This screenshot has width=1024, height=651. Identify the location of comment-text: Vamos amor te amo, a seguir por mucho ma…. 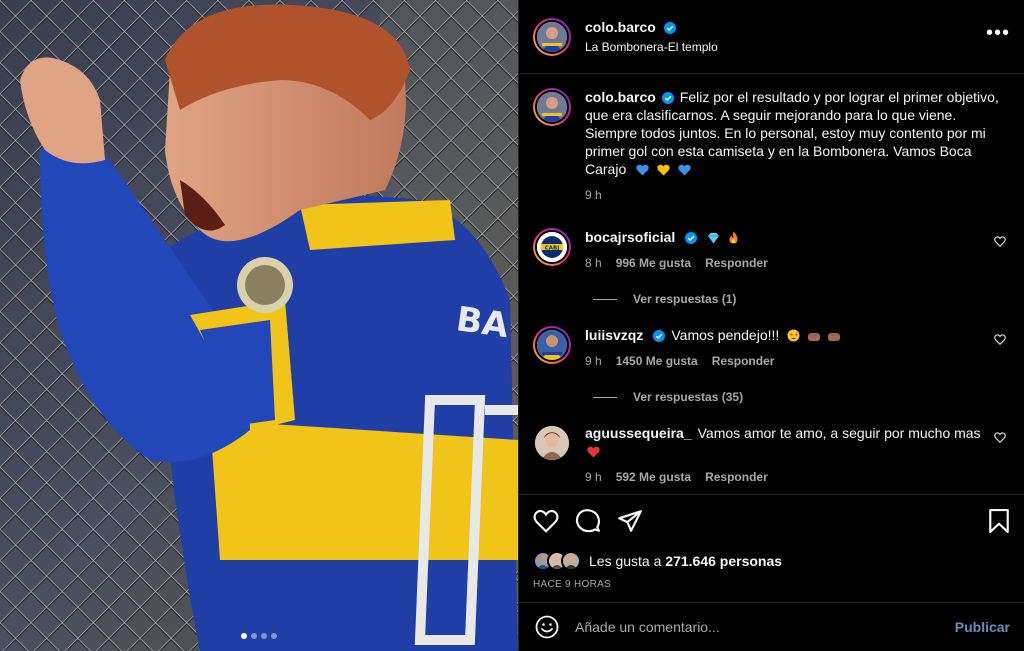
(839, 433).